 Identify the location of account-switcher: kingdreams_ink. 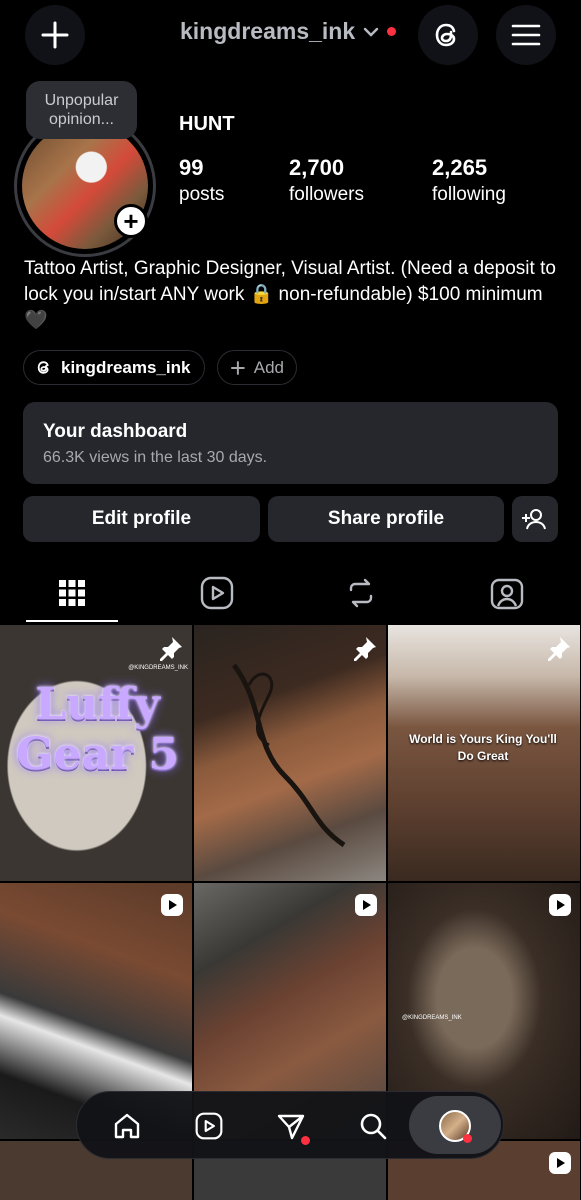
(288, 31).